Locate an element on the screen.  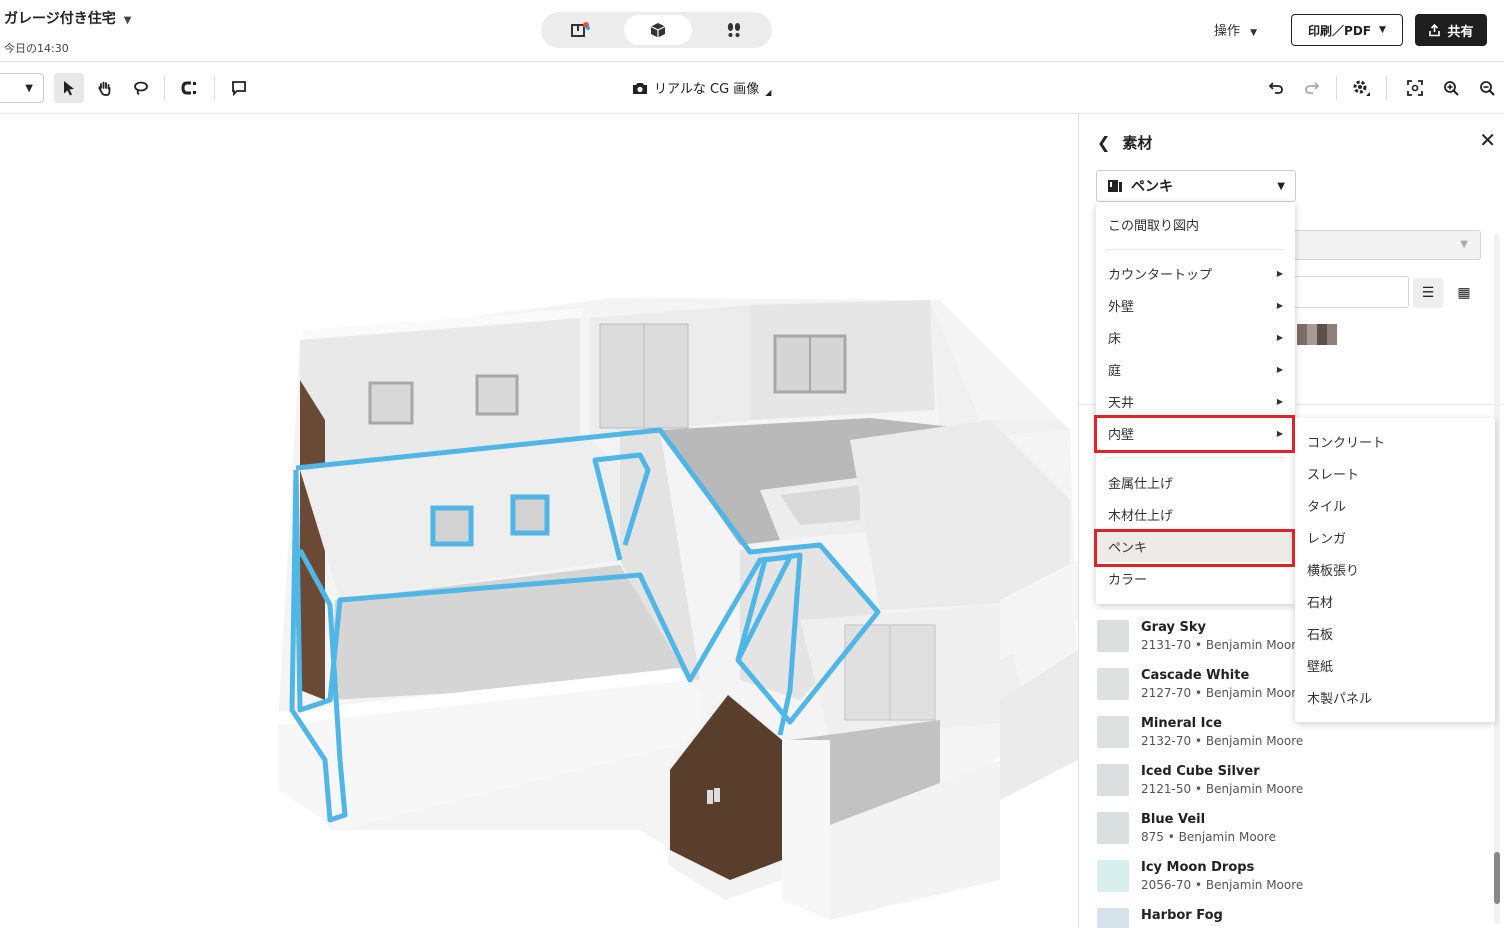
color-list-item: Icy Moon Drops 2056-70 • Benjamin Moore is located at coordinates (1292, 878).